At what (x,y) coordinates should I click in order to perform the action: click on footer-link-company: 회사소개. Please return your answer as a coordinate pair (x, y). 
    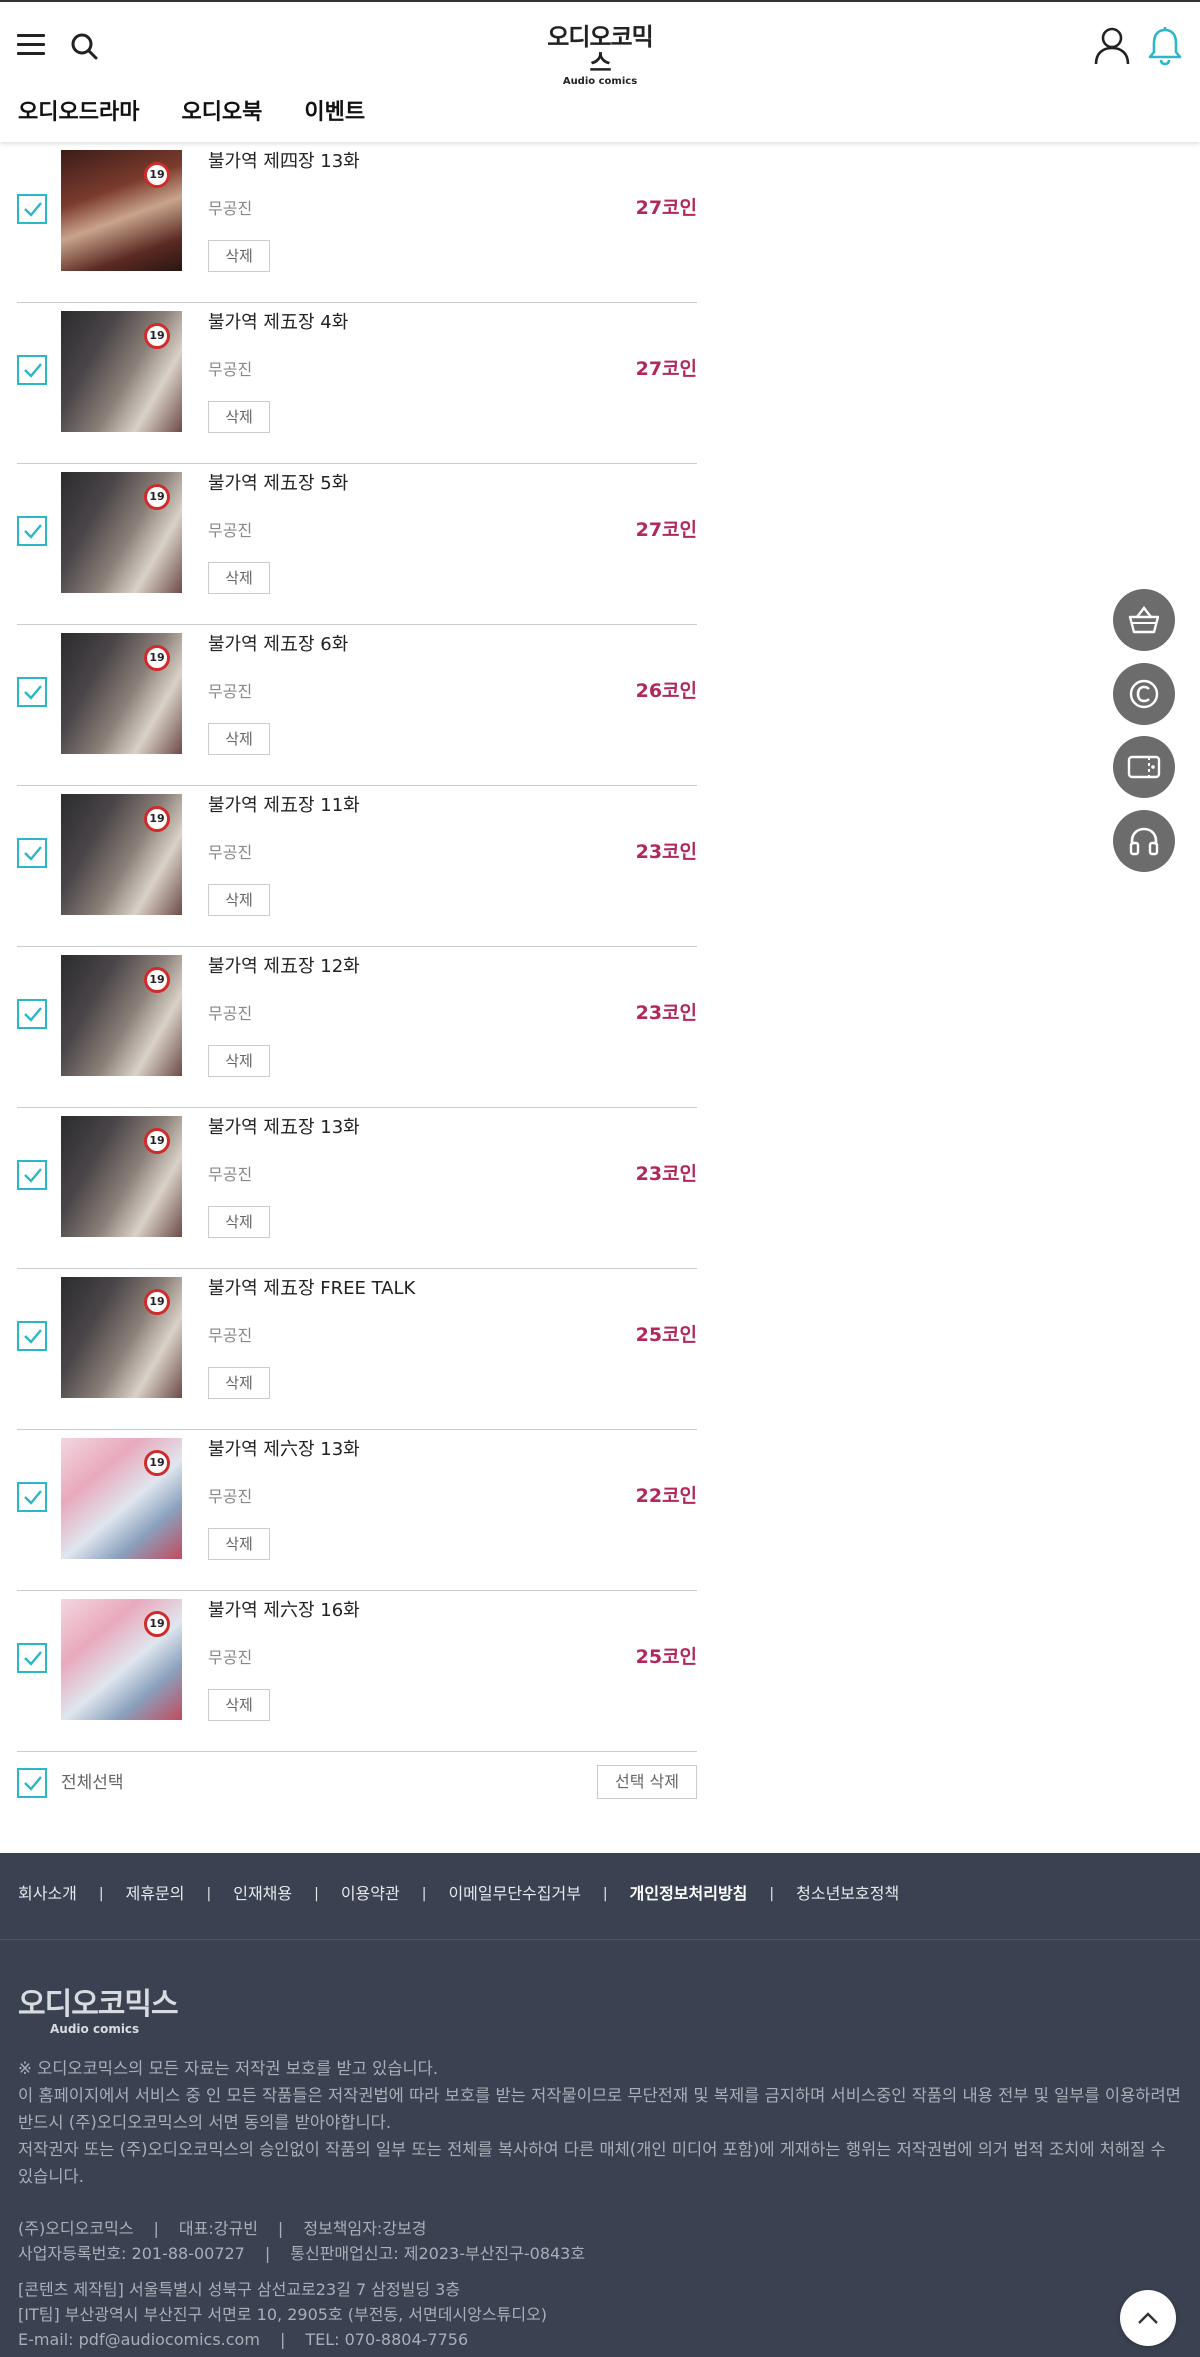
    Looking at the image, I should click on (47, 1894).